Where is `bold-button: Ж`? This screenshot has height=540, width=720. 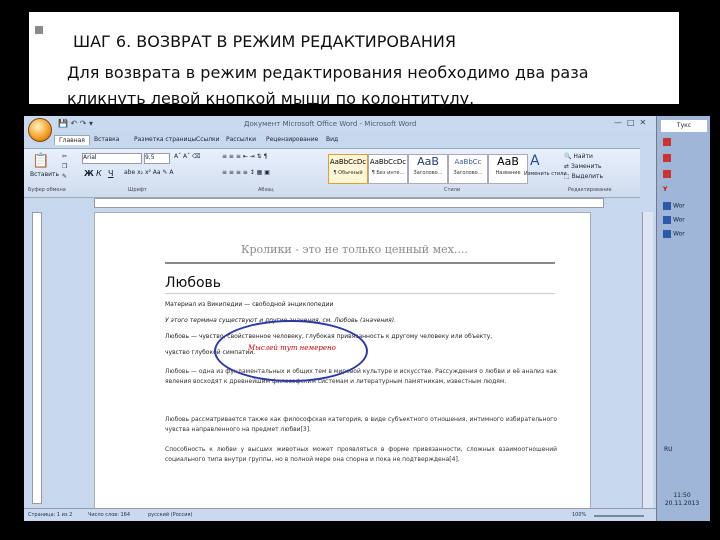
bold-button: Ж is located at coordinates (89, 173).